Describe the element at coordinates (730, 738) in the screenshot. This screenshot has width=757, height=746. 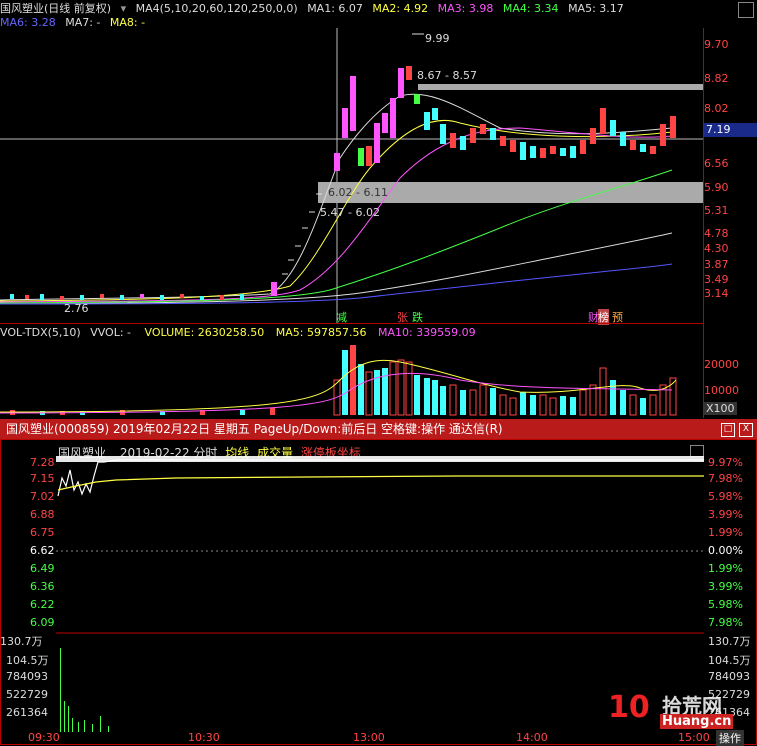
I see `operate-button: 操作` at that location.